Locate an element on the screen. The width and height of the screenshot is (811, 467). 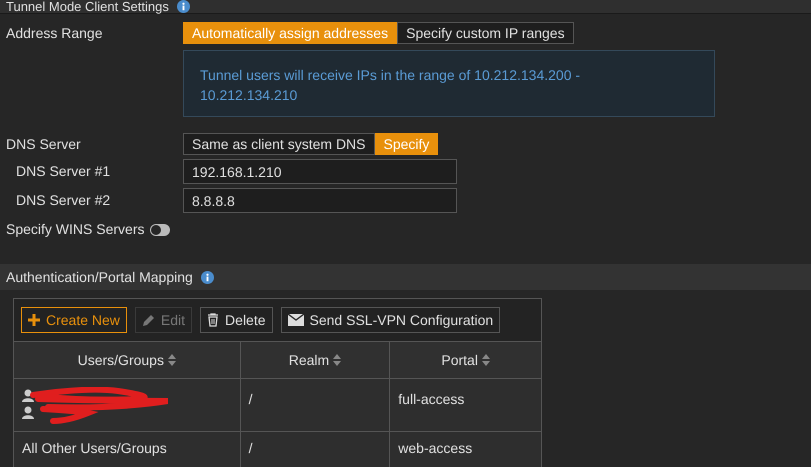
toggle-switch is located at coordinates (160, 230).